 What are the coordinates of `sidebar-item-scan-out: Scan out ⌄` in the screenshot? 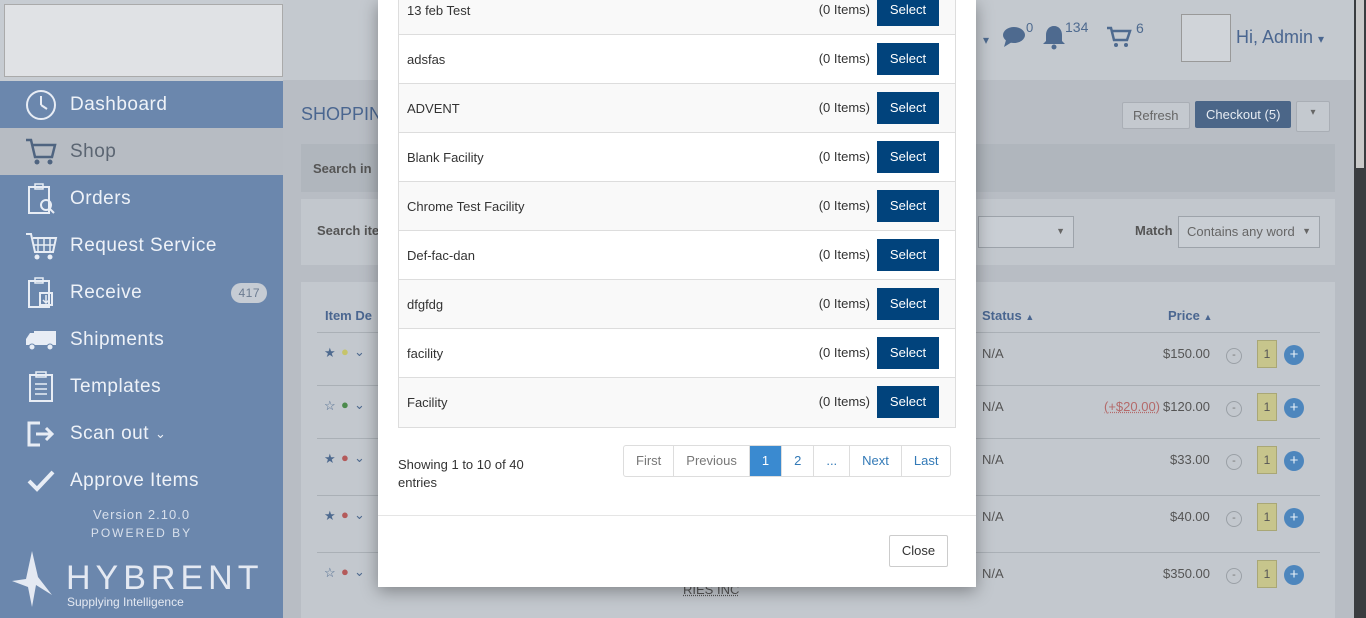 It's located at (141, 433).